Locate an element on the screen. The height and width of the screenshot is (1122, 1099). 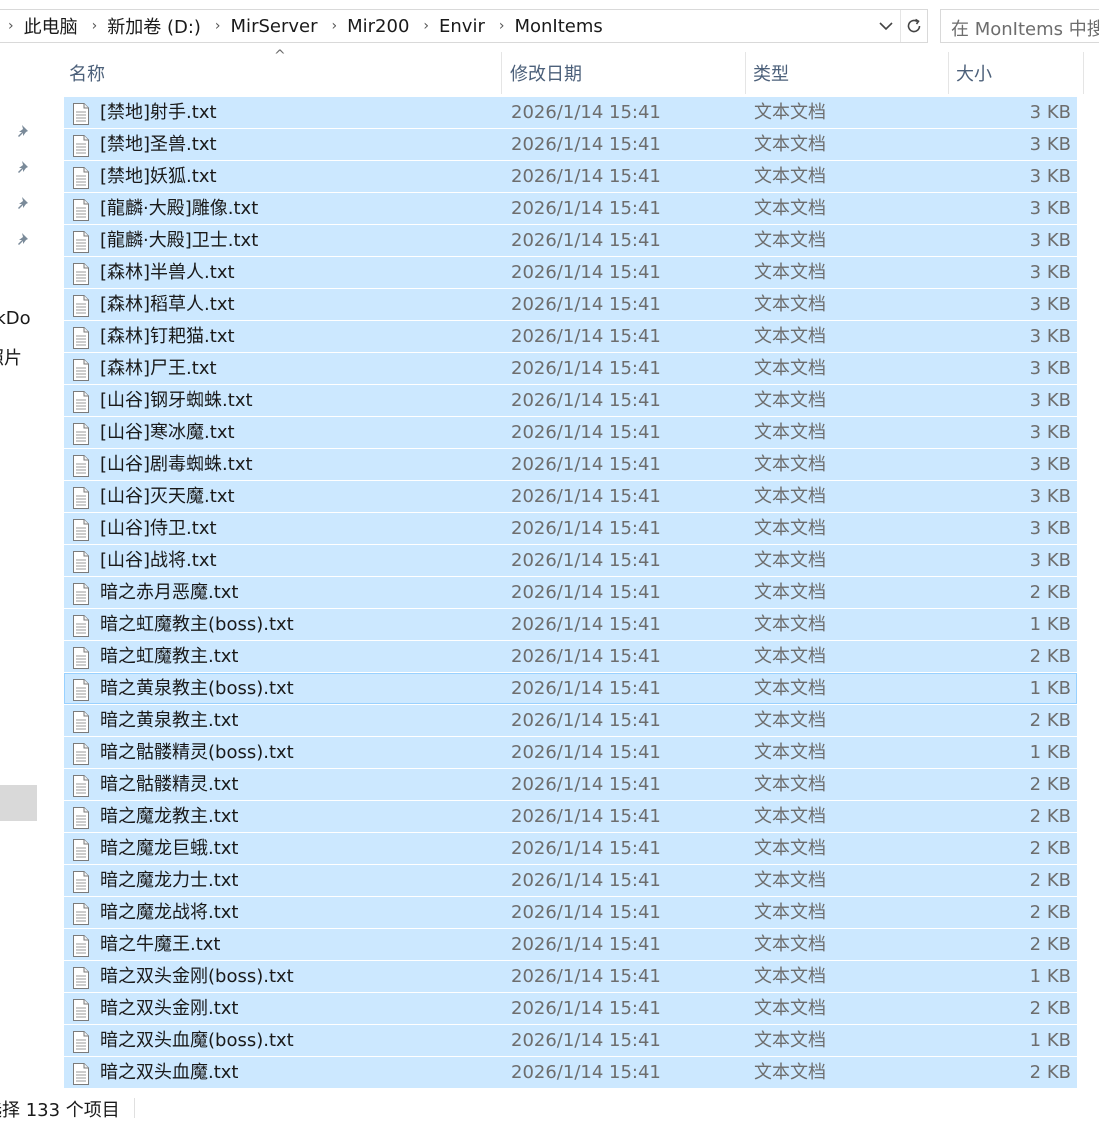
address-history-dropdown is located at coordinates (886, 26).